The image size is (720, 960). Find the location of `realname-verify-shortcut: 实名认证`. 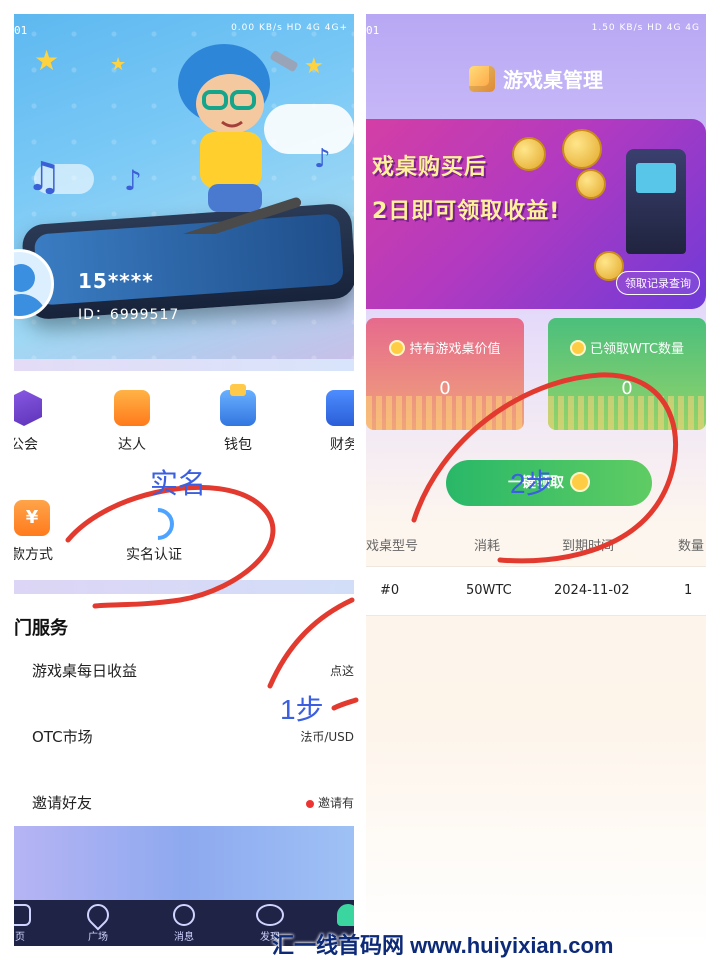

realname-verify-shortcut: 实名认证 is located at coordinates (154, 529).